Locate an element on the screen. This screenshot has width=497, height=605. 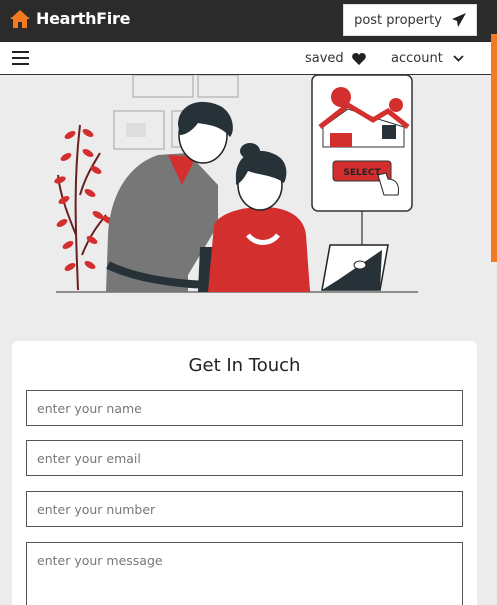
account-menu: account is located at coordinates (427, 58).